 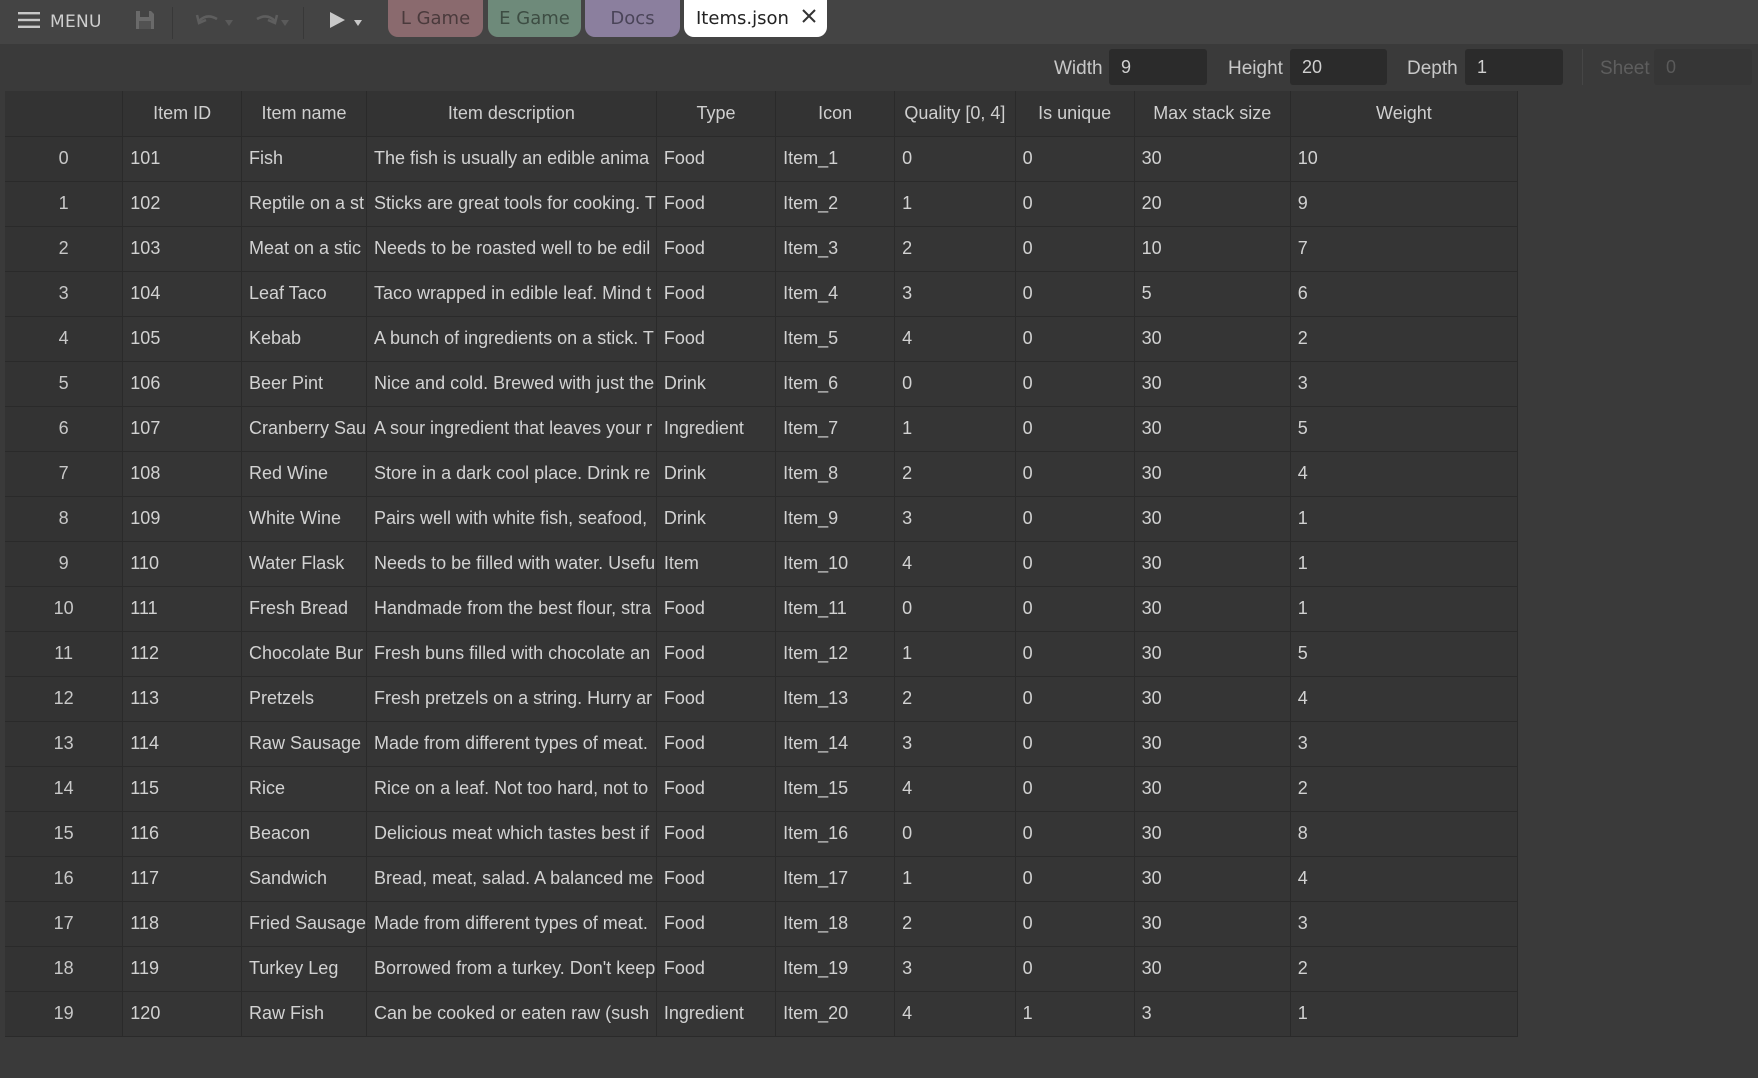 I want to click on row-header: 18, so click(x=64, y=969).